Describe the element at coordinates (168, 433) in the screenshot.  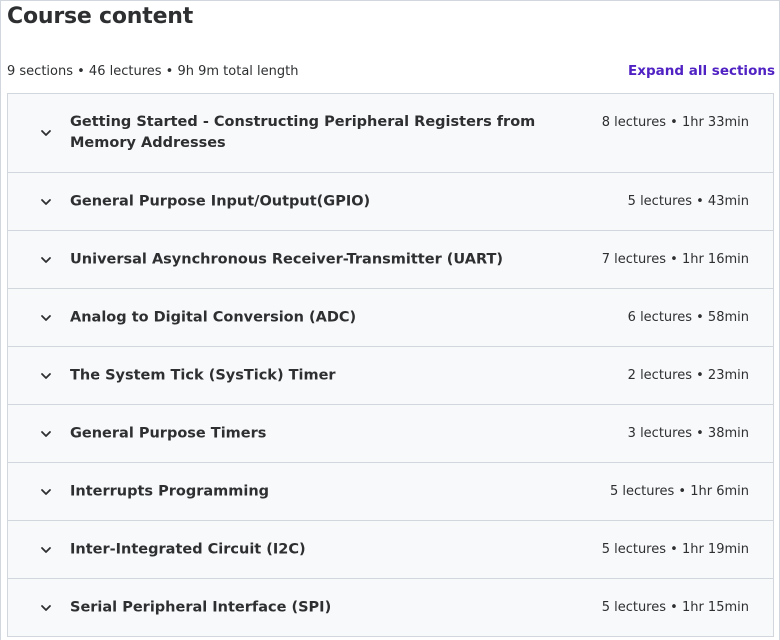
I see `section-title: General Purpose Timers` at that location.